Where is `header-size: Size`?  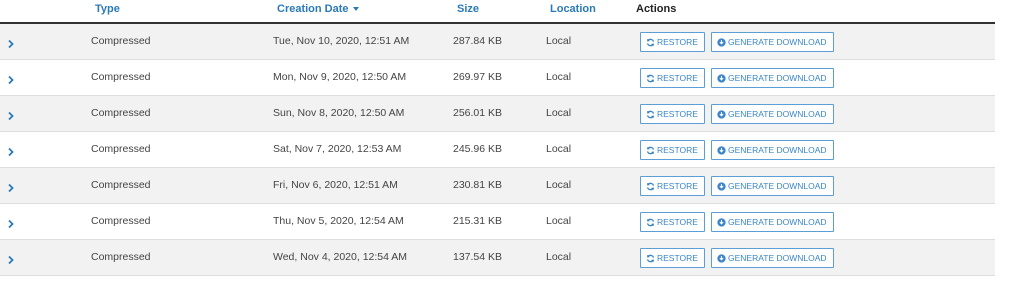 header-size: Size is located at coordinates (468, 9).